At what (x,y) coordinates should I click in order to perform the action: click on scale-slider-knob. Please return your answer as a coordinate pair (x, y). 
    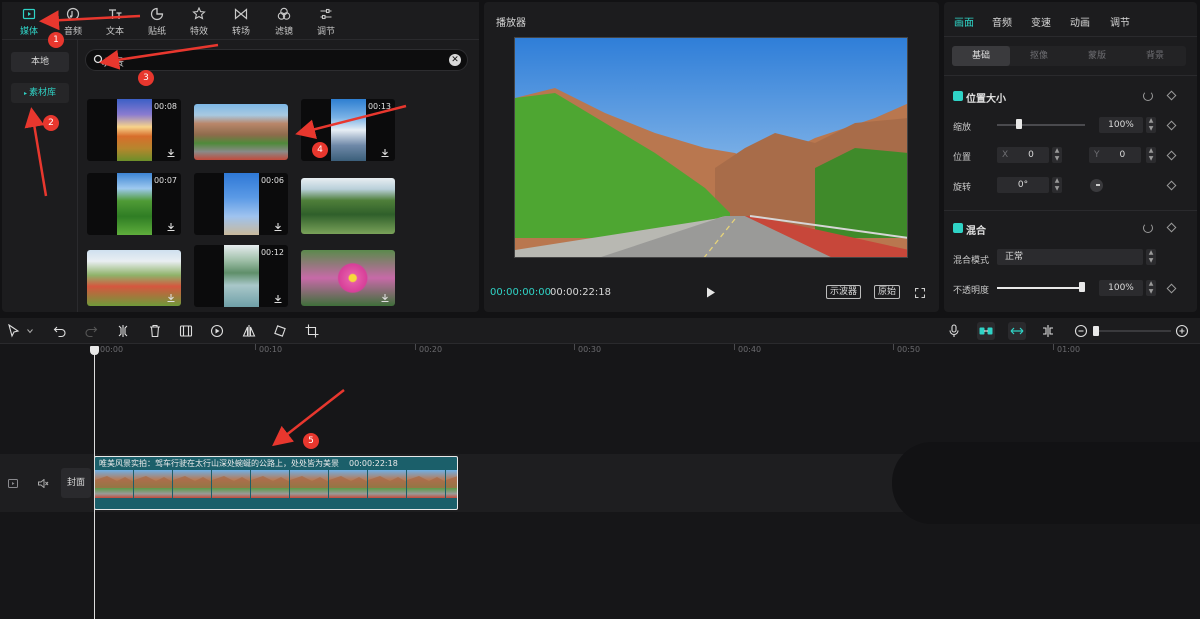
    Looking at the image, I should click on (1019, 124).